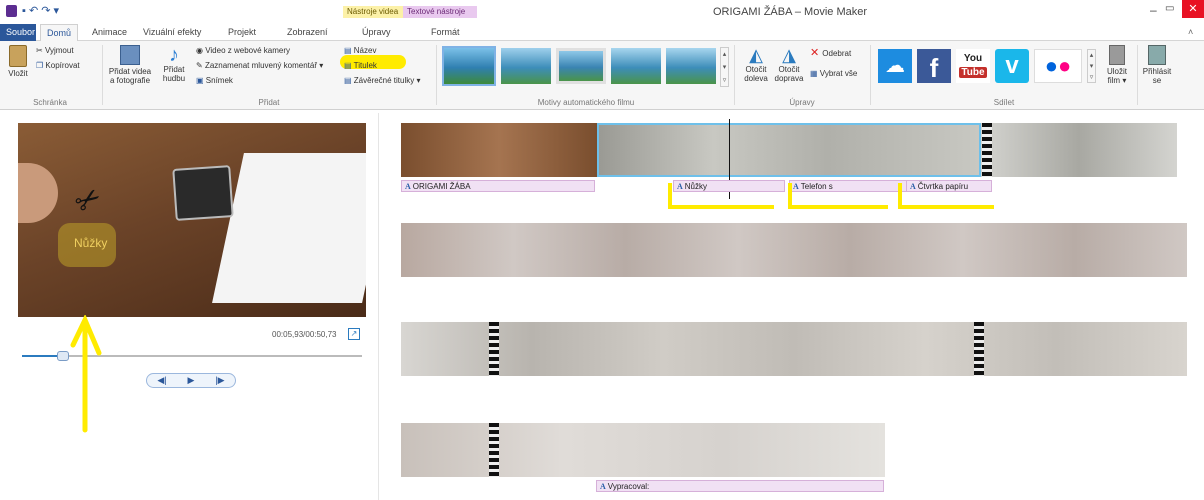 The height and width of the screenshot is (500, 1204). I want to click on caption-text: Vypracoval:, so click(628, 486).